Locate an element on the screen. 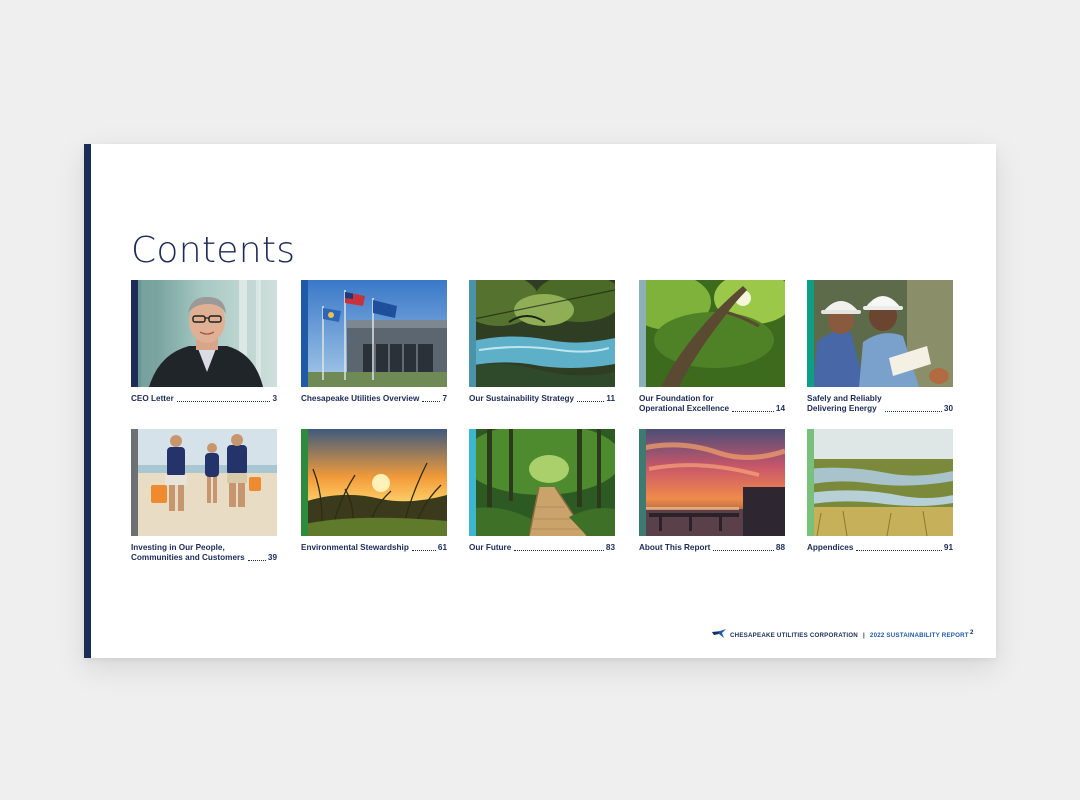 Image resolution: width=1080 pixels, height=800 pixels. entry-title: Safely and Reliably Delivering Energy is located at coordinates (844, 403).